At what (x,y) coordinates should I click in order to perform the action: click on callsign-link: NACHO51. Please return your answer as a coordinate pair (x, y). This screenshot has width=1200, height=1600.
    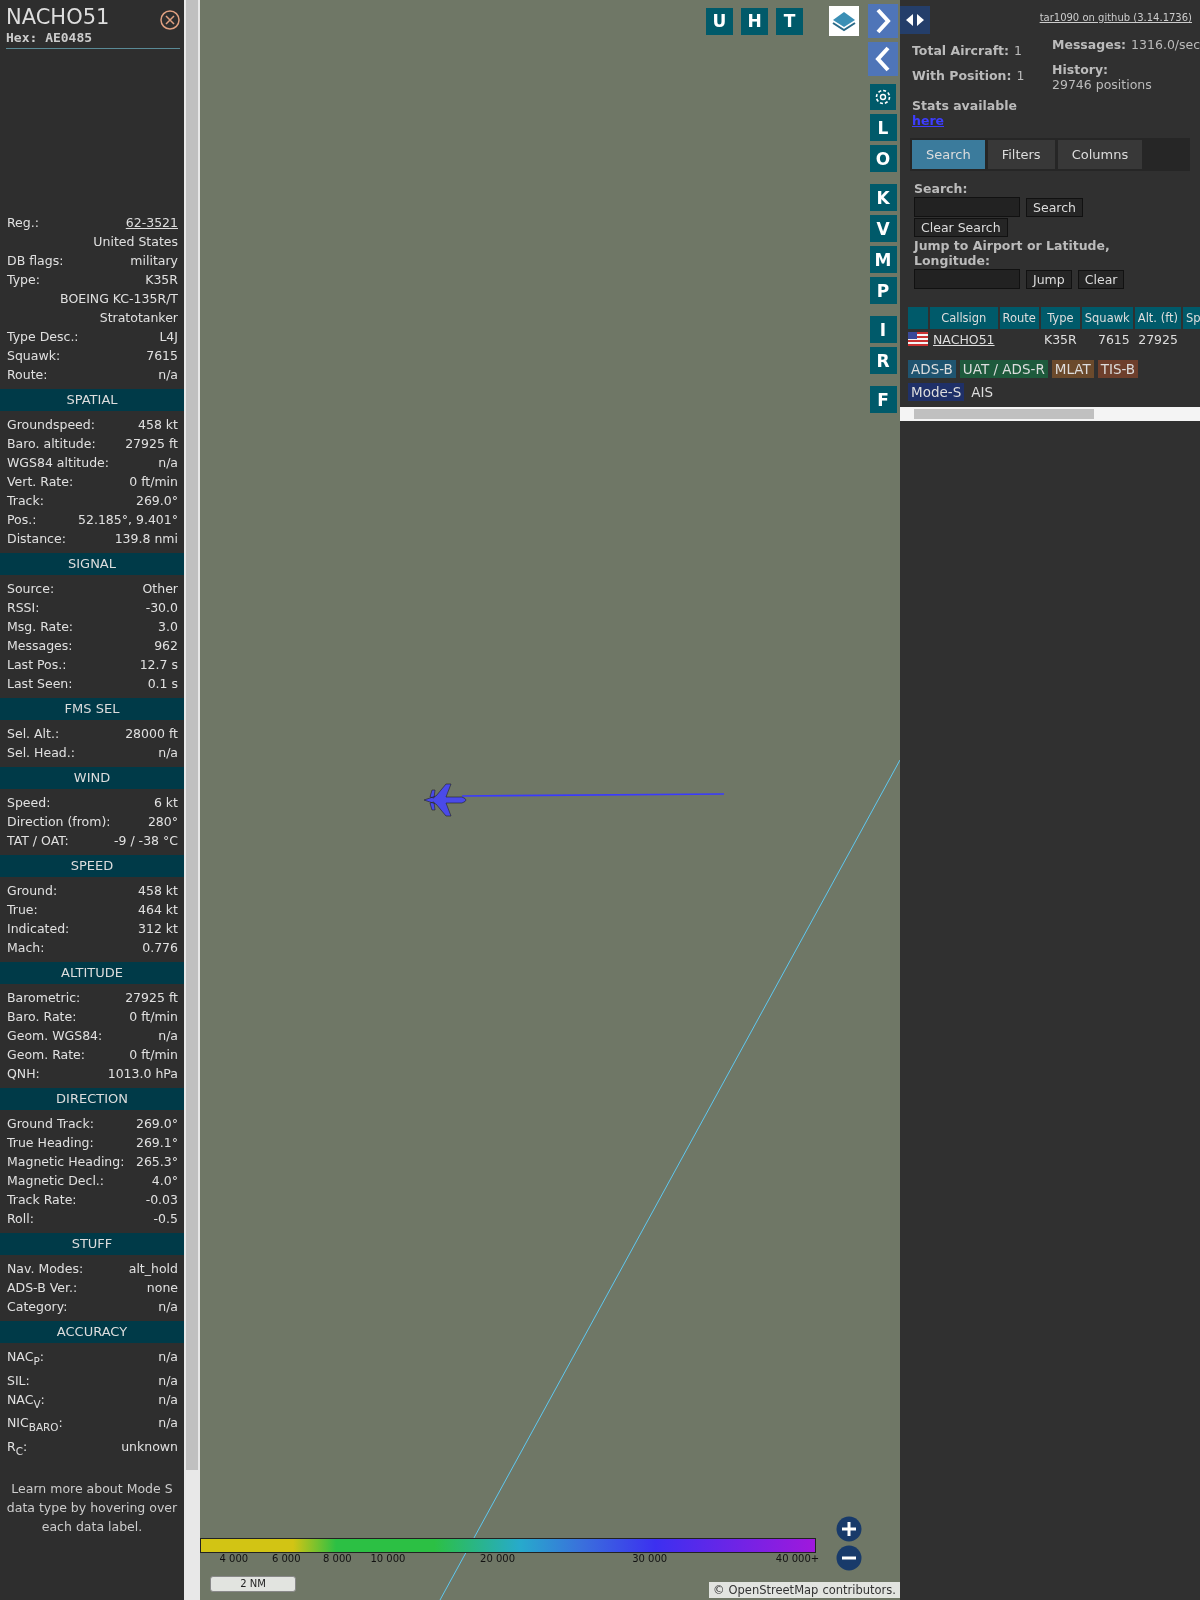
    Looking at the image, I should click on (964, 339).